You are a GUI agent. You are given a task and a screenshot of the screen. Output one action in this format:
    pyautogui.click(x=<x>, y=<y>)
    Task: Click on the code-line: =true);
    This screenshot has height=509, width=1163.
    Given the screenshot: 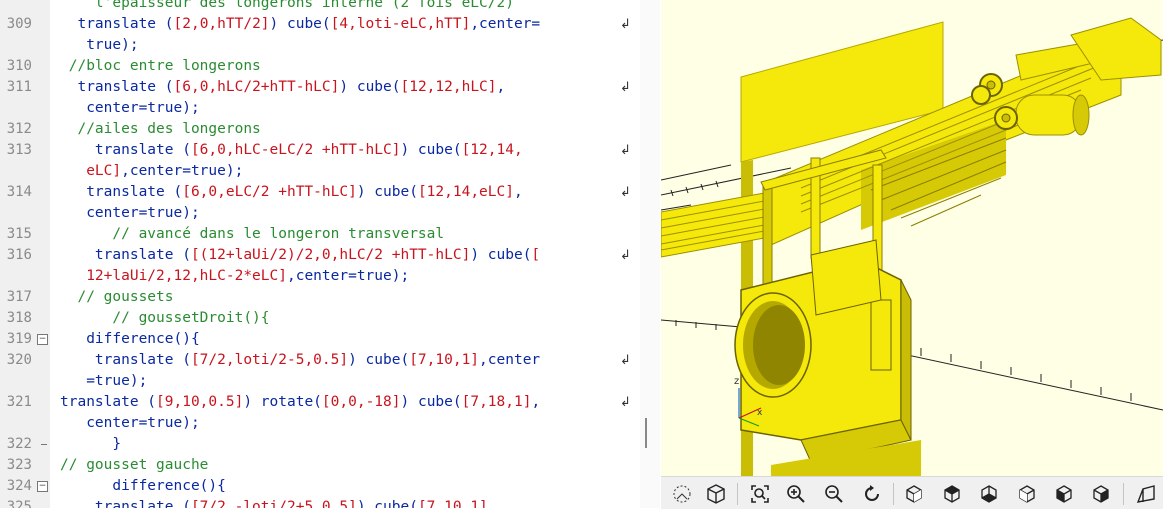 What is the action you would take?
    pyautogui.click(x=320, y=381)
    